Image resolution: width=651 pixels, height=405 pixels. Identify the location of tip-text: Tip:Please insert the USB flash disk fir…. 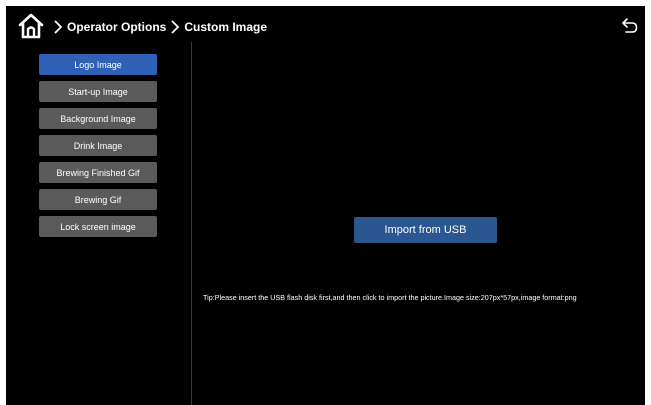
(390, 297).